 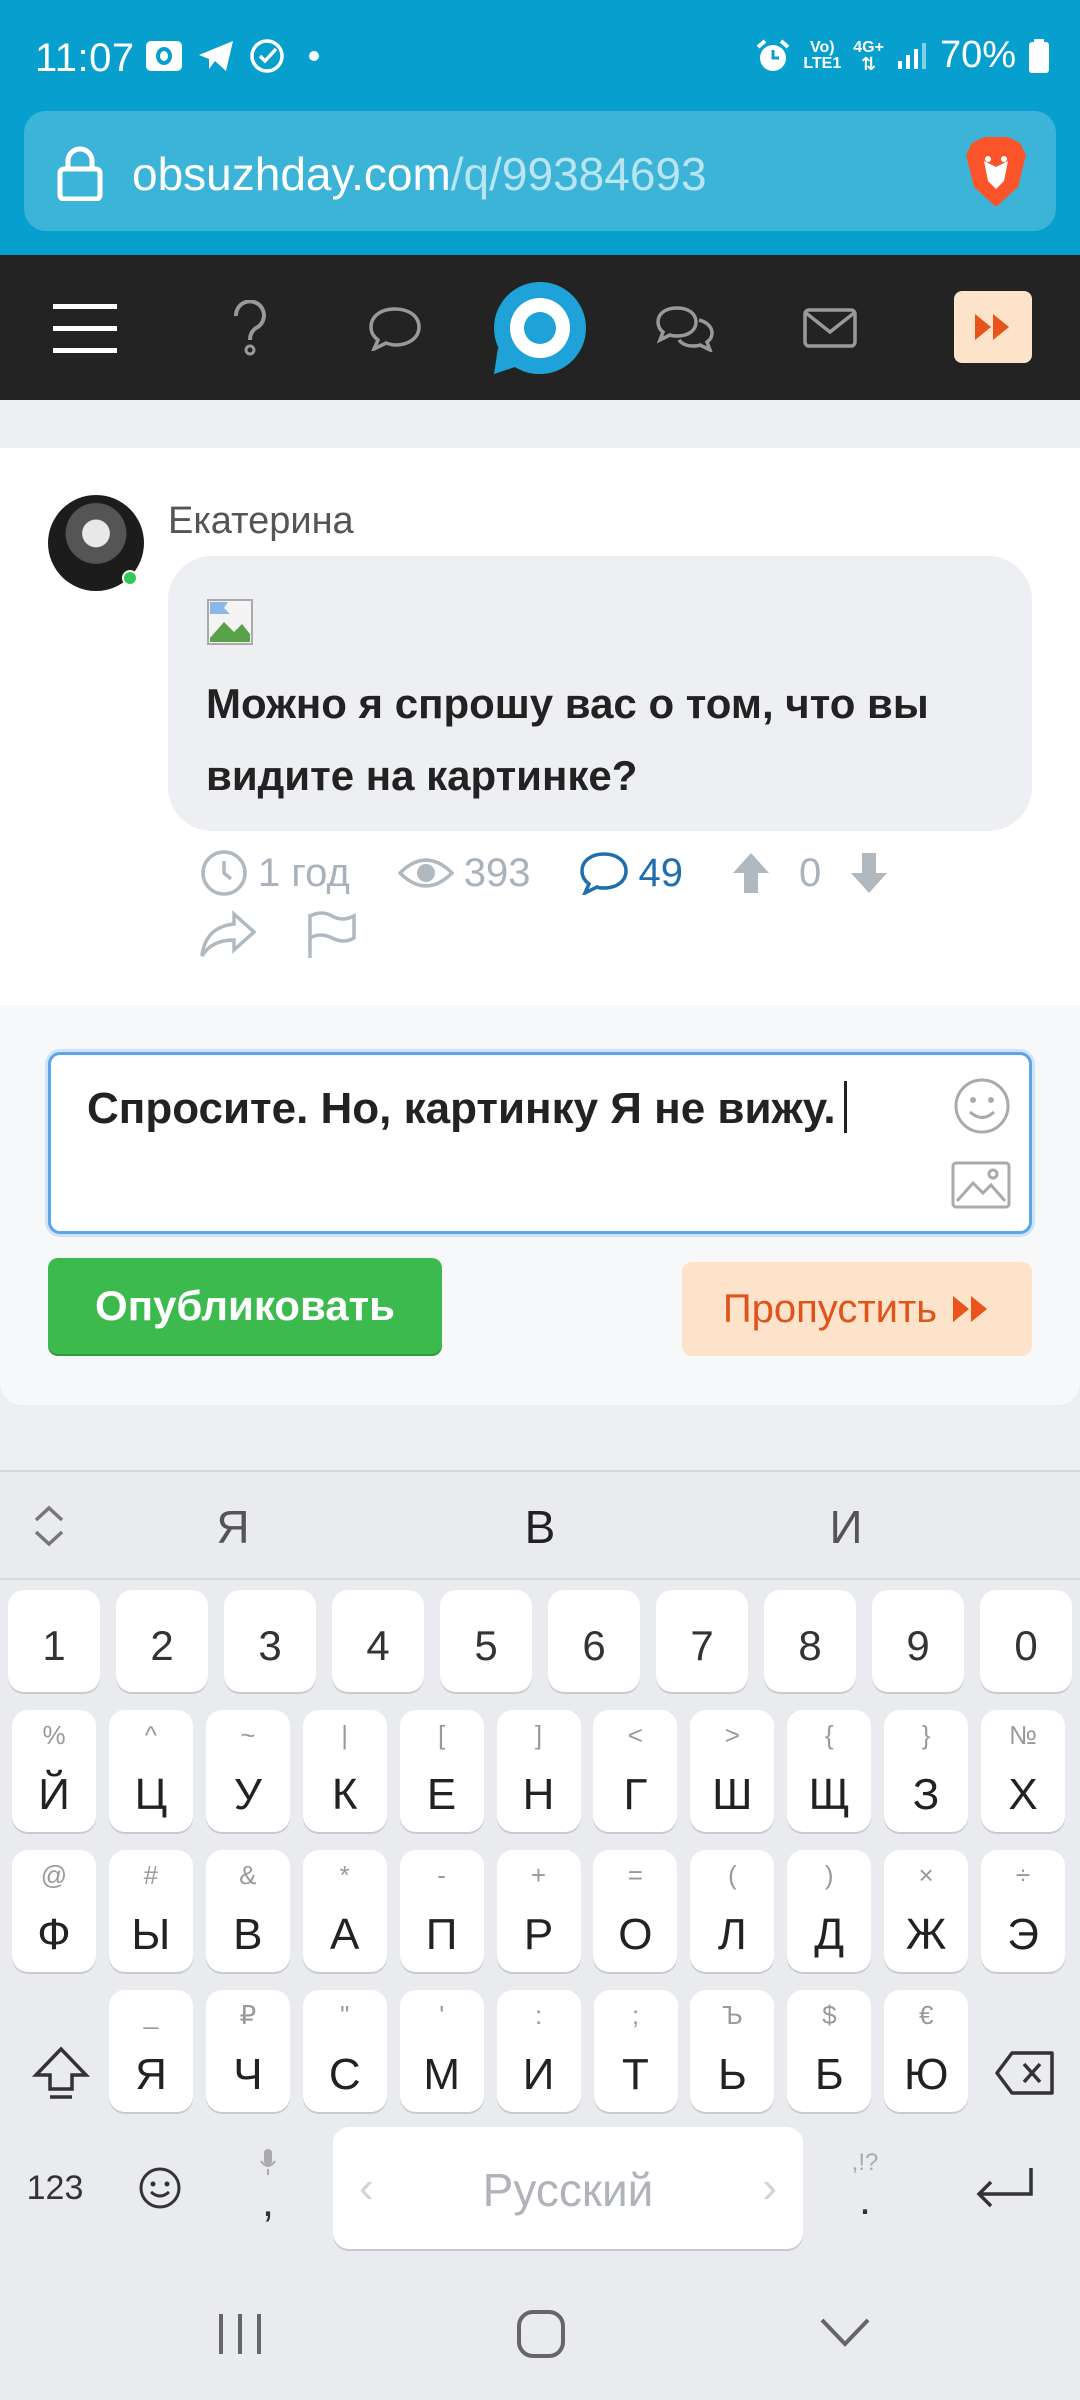 I want to click on question-comments: 49, so click(x=631, y=873).